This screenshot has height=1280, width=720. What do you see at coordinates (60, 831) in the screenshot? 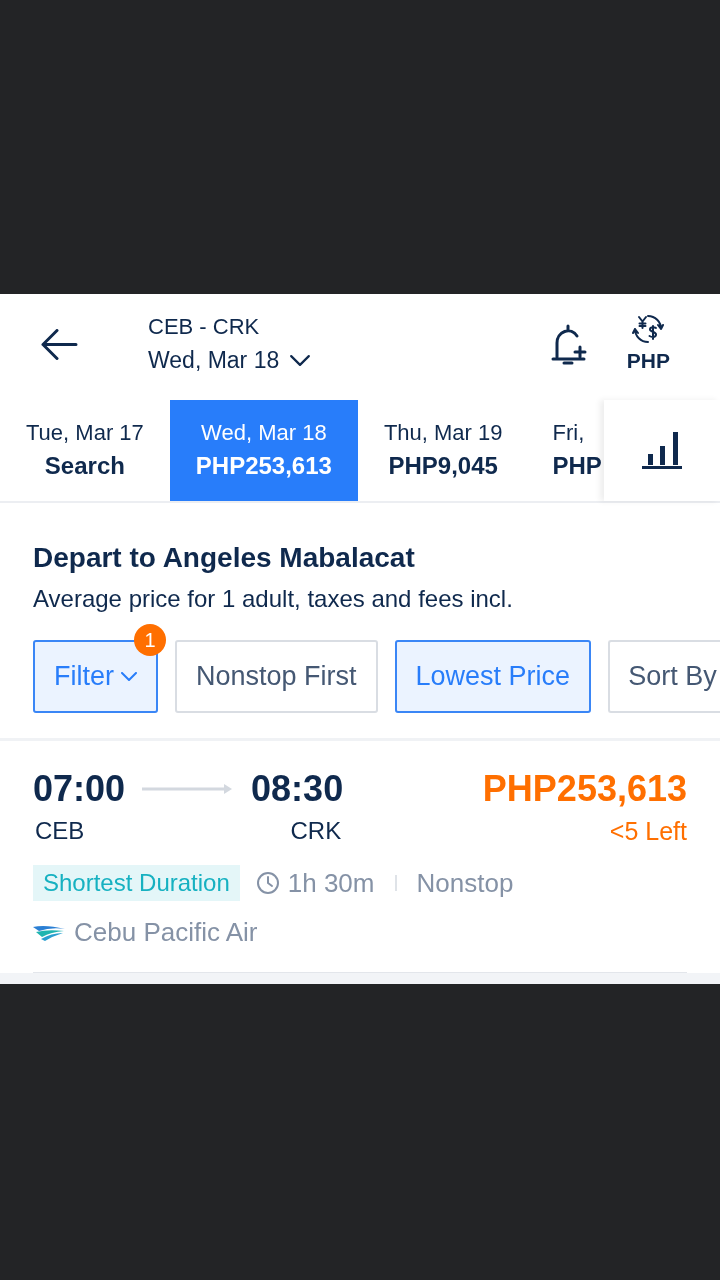
I see `departure-airport: CEB` at bounding box center [60, 831].